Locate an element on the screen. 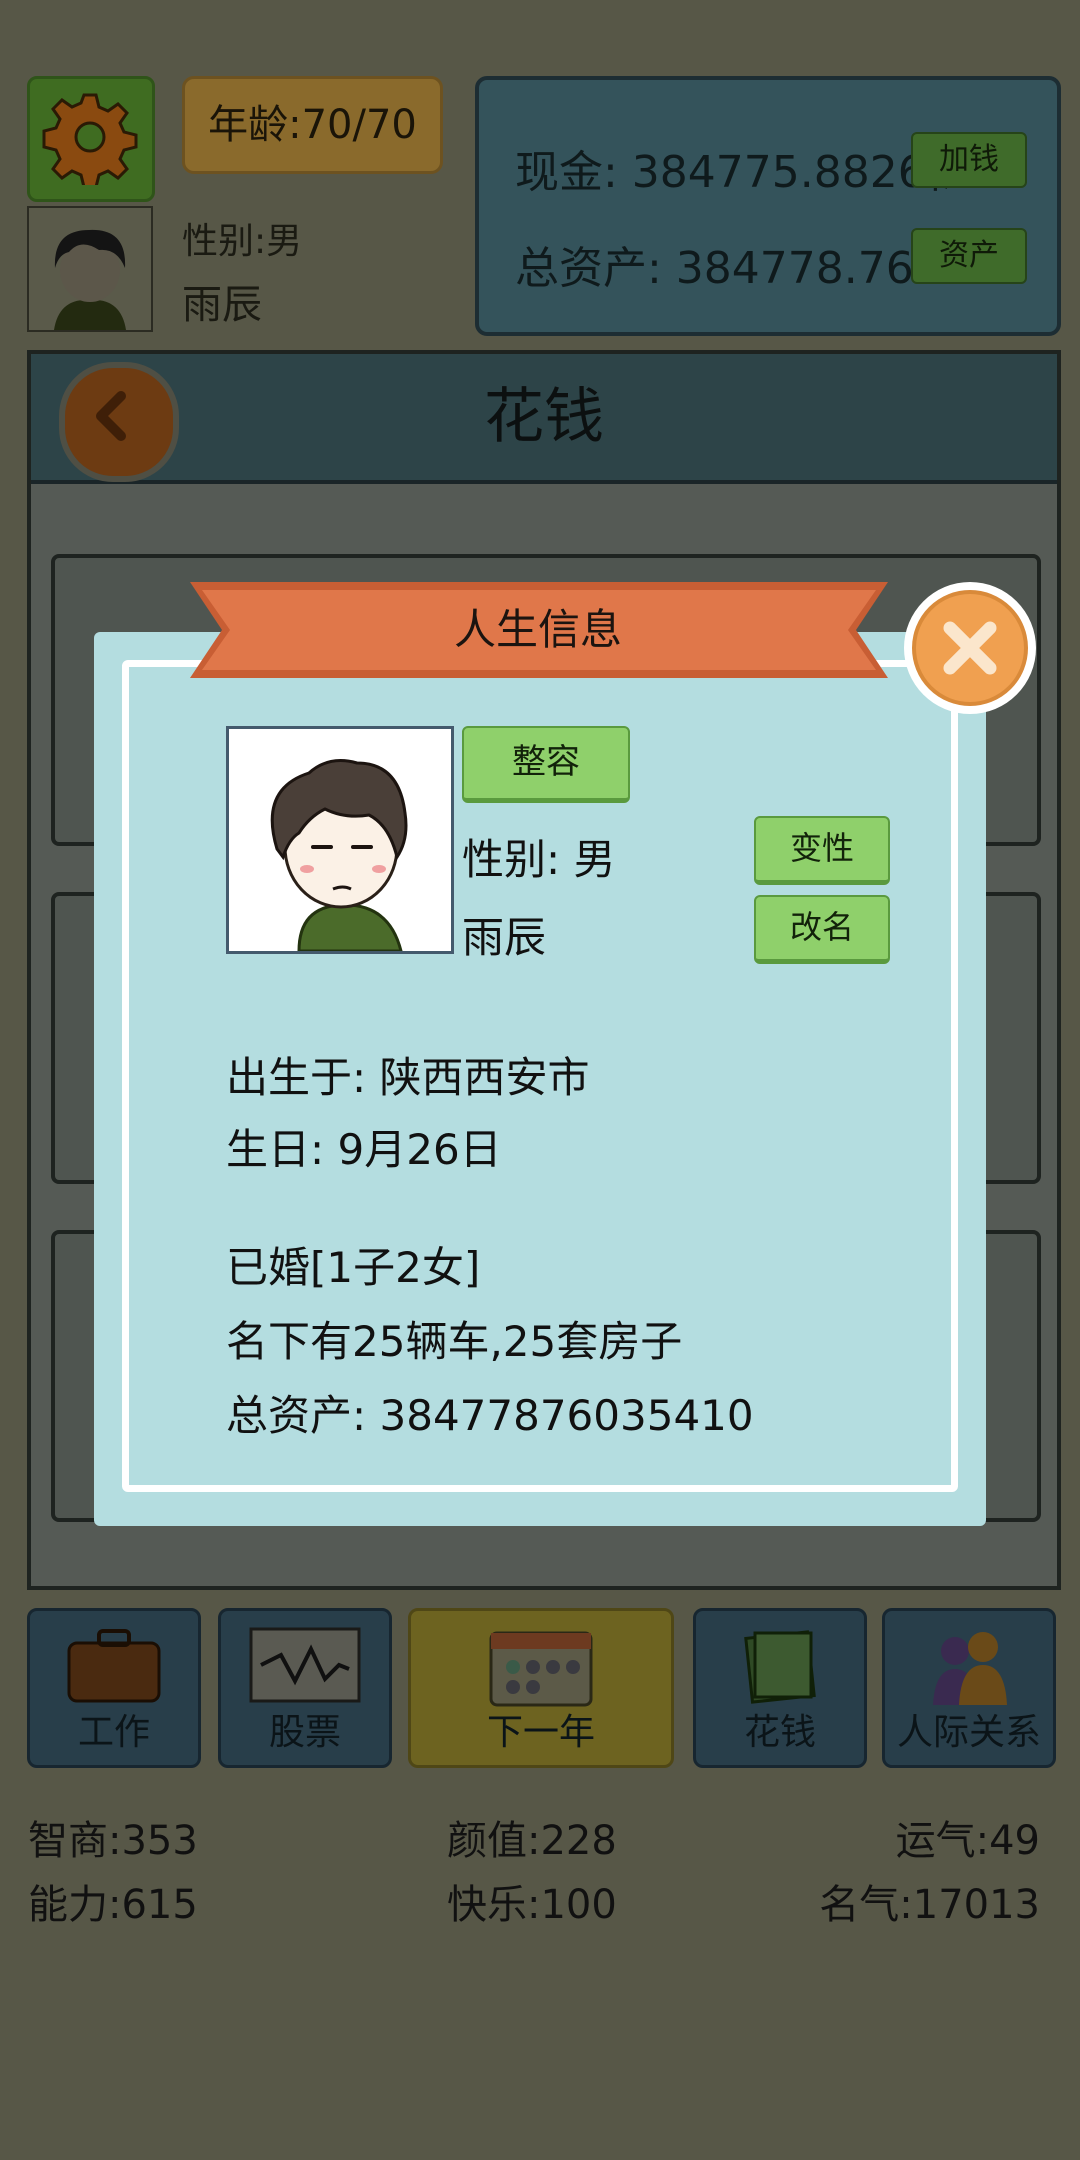 This screenshot has height=2160, width=1080. nav-relations-button: 人际关系 is located at coordinates (969, 1688).